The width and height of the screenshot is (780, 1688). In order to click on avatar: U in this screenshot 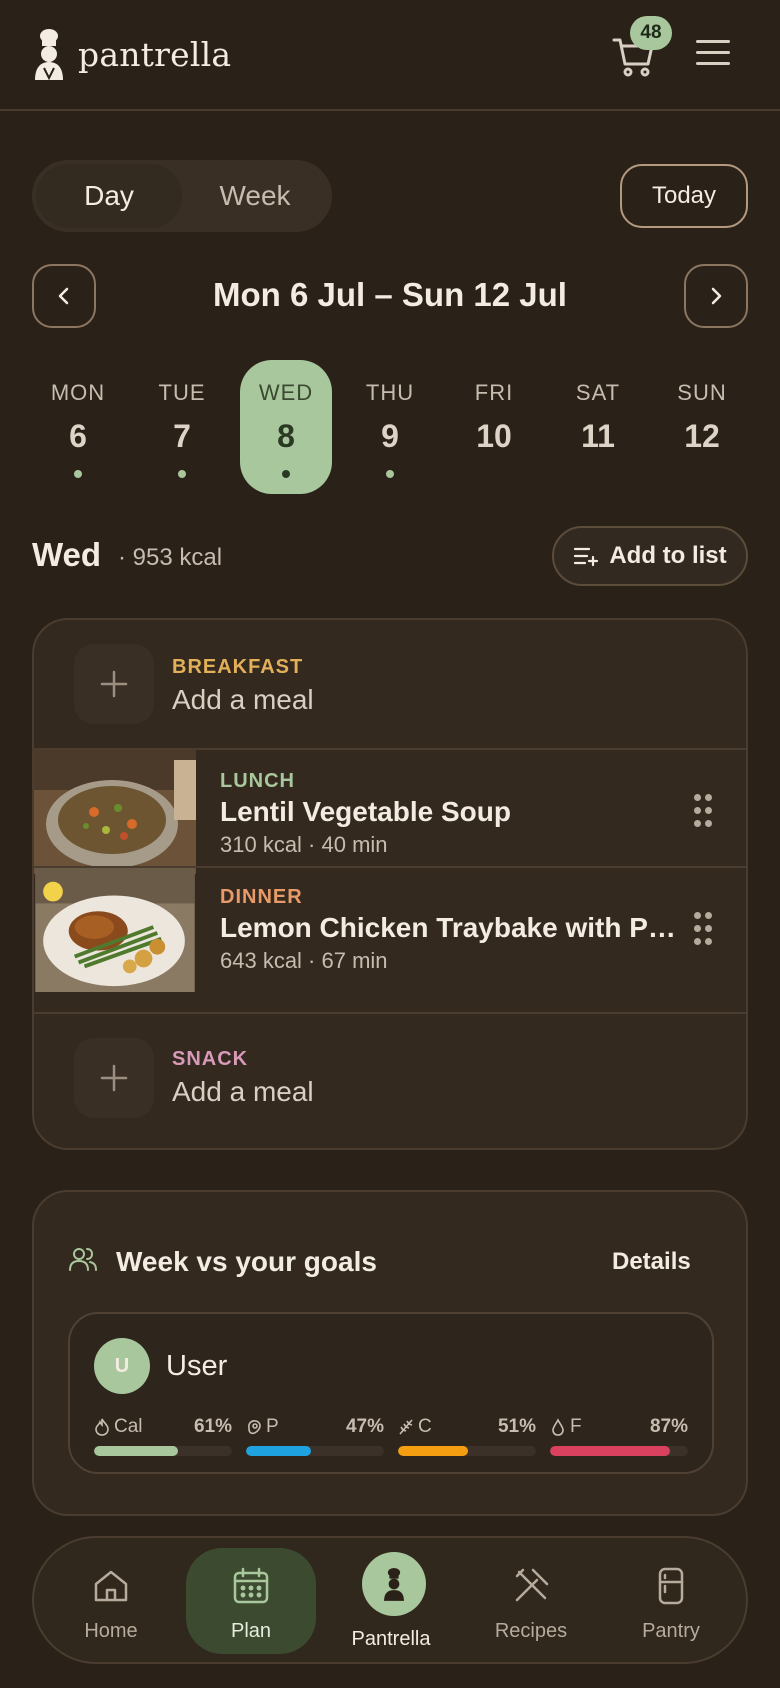, I will do `click(122, 1366)`.